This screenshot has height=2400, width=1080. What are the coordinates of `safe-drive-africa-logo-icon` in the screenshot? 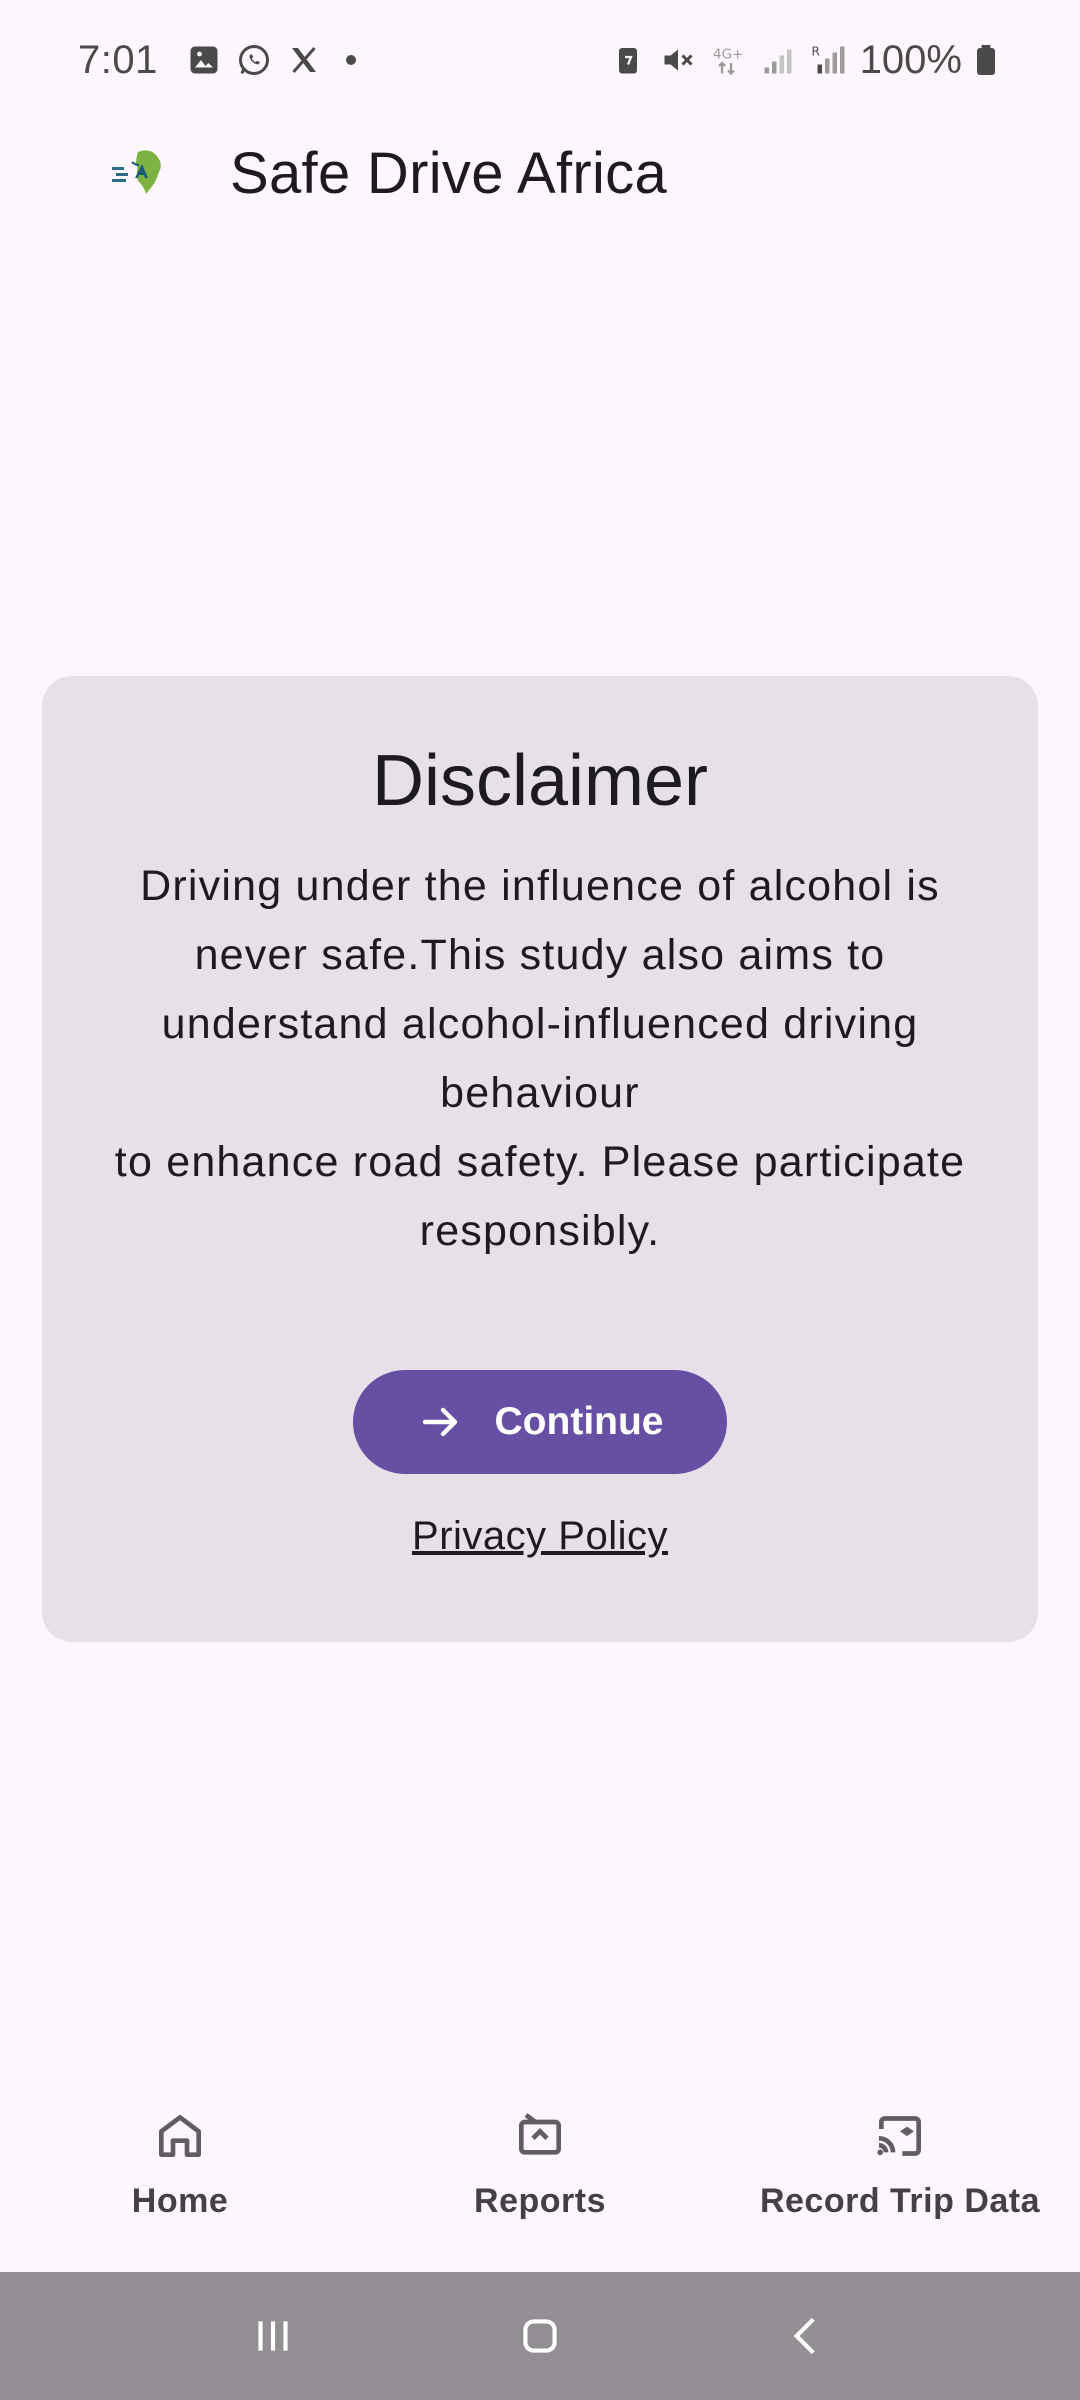 It's located at (141, 173).